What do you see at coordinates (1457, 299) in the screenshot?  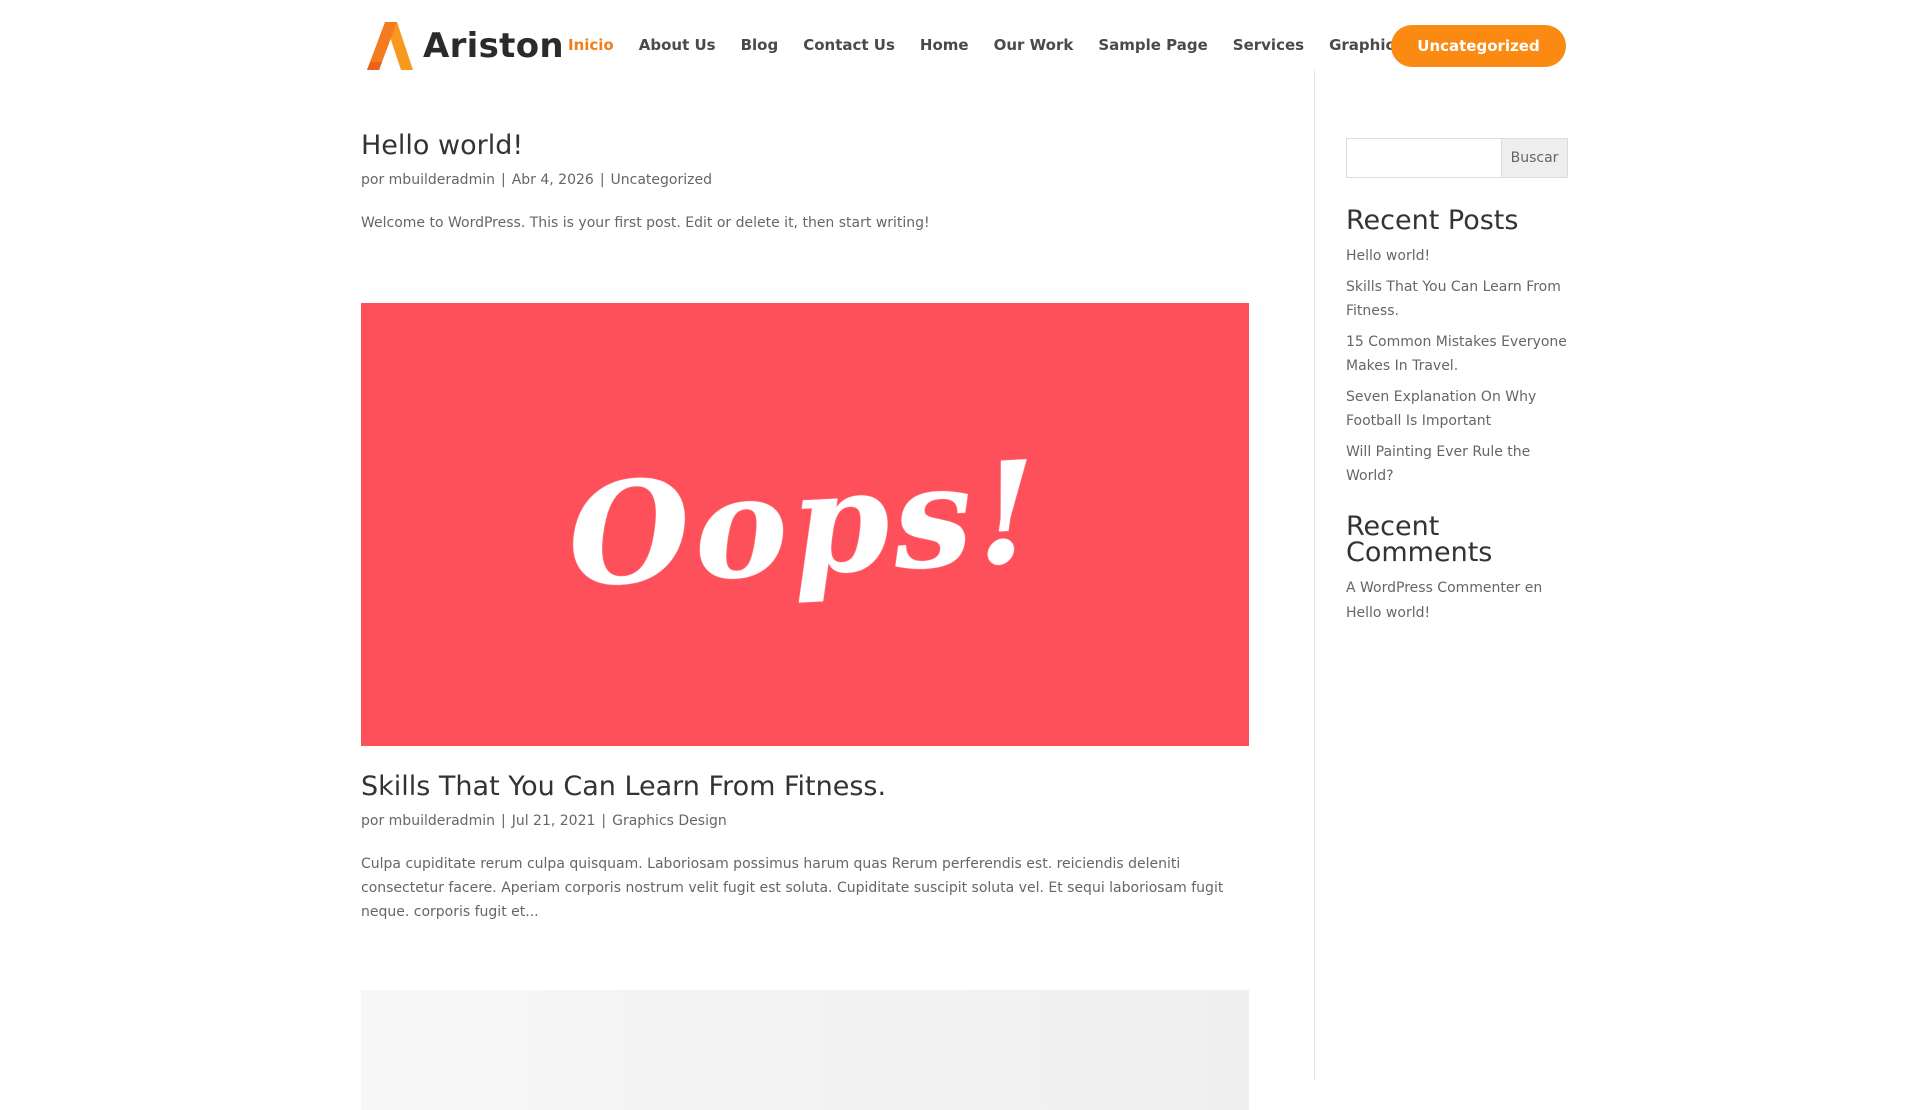 I see `recent-post-link: Skills That You Can Learn From Fitness.` at bounding box center [1457, 299].